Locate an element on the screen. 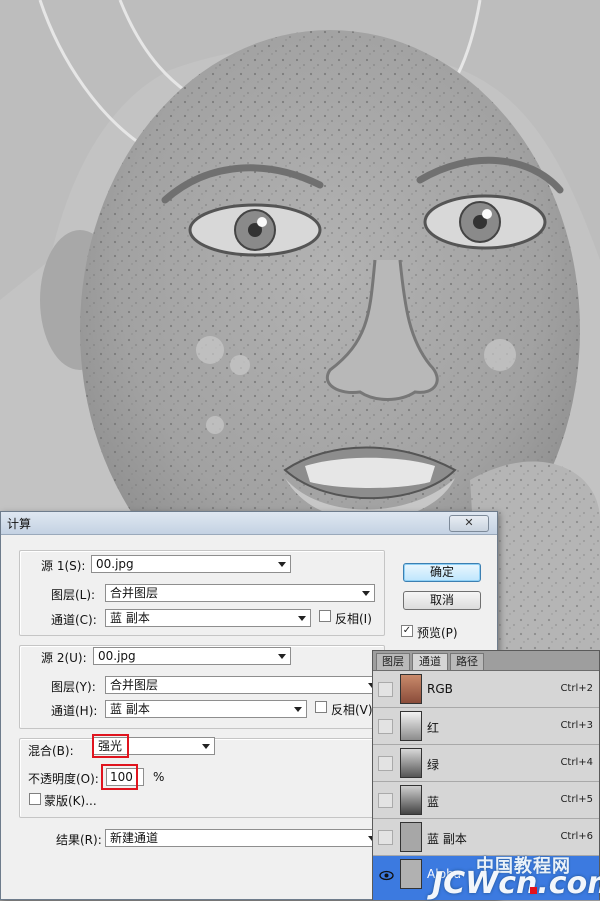 This screenshot has width=600, height=901. source1-file-value: 00.jpg is located at coordinates (115, 564).